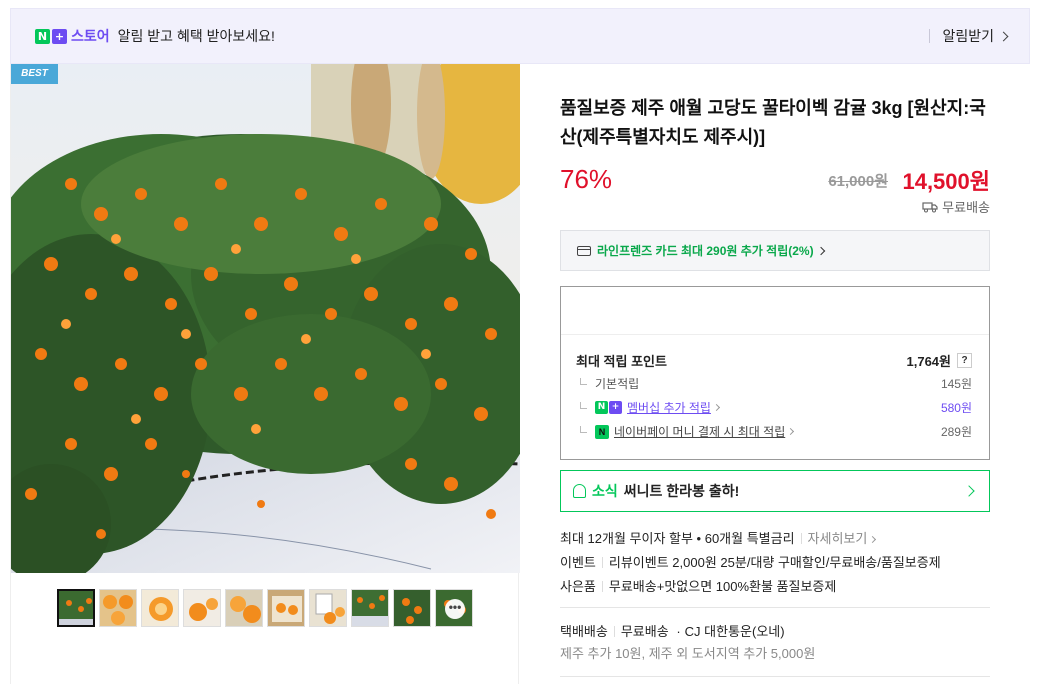  Describe the element at coordinates (578, 586) in the screenshot. I see `gift-label: 사은품` at that location.